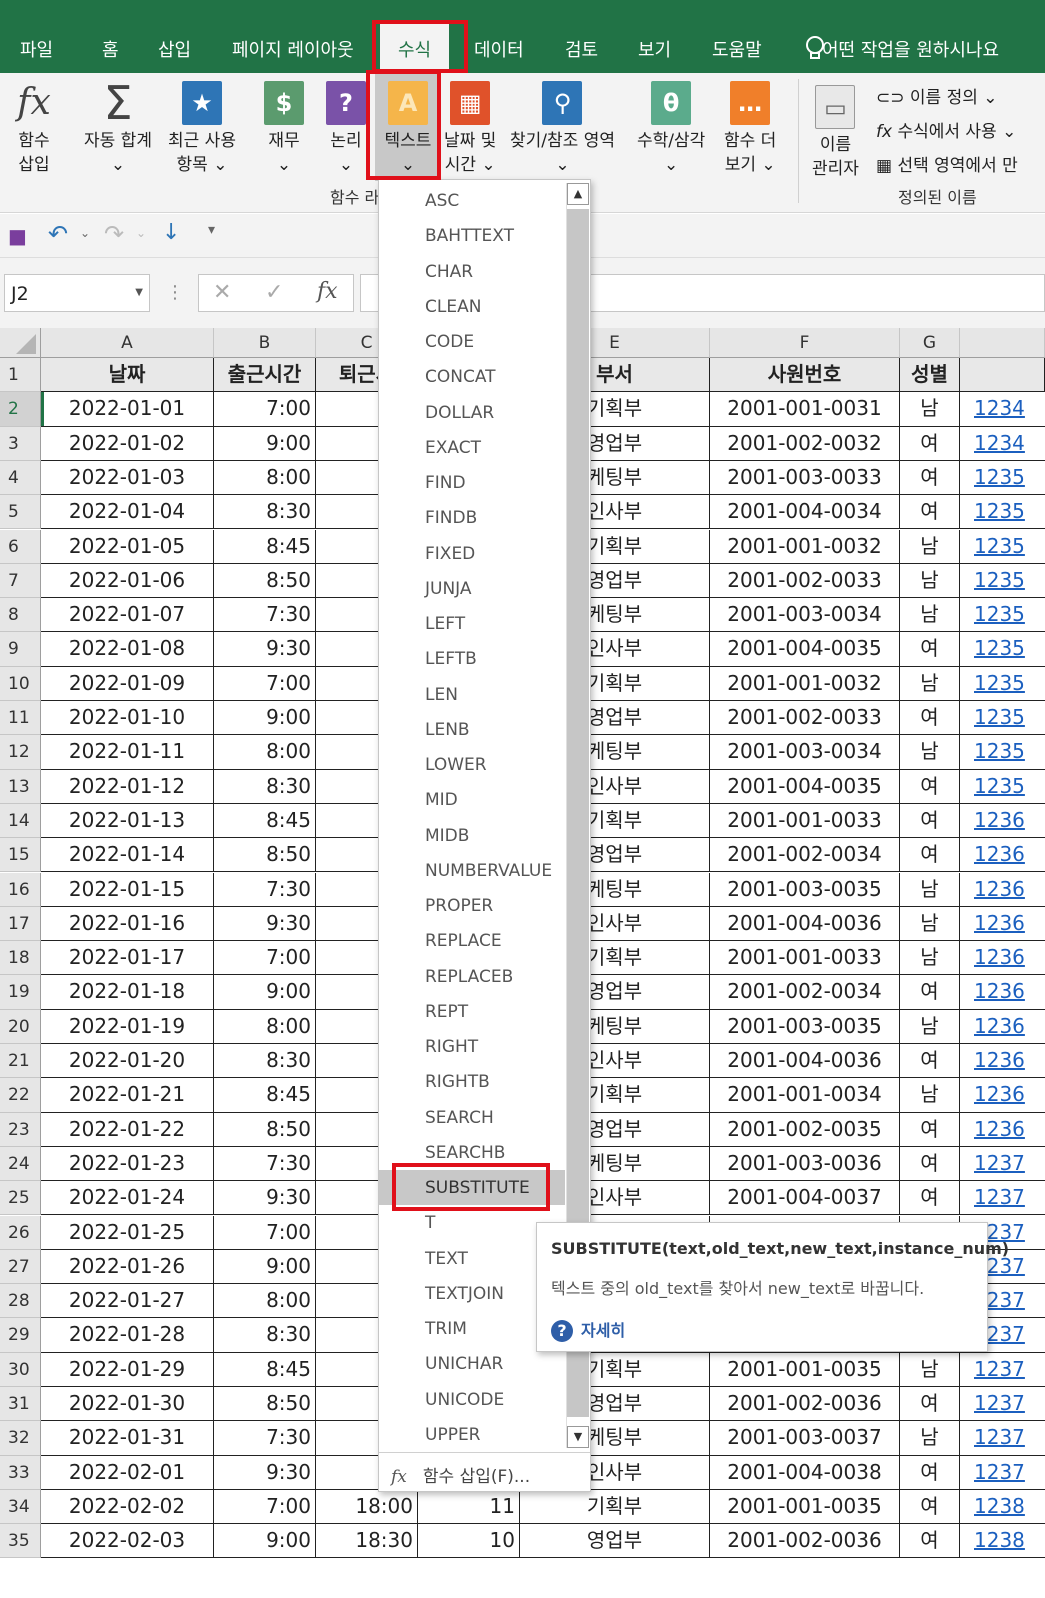 The height and width of the screenshot is (1598, 1045). Describe the element at coordinates (805, 1095) in the screenshot. I see `table-cell: 2001-001-0034` at that location.